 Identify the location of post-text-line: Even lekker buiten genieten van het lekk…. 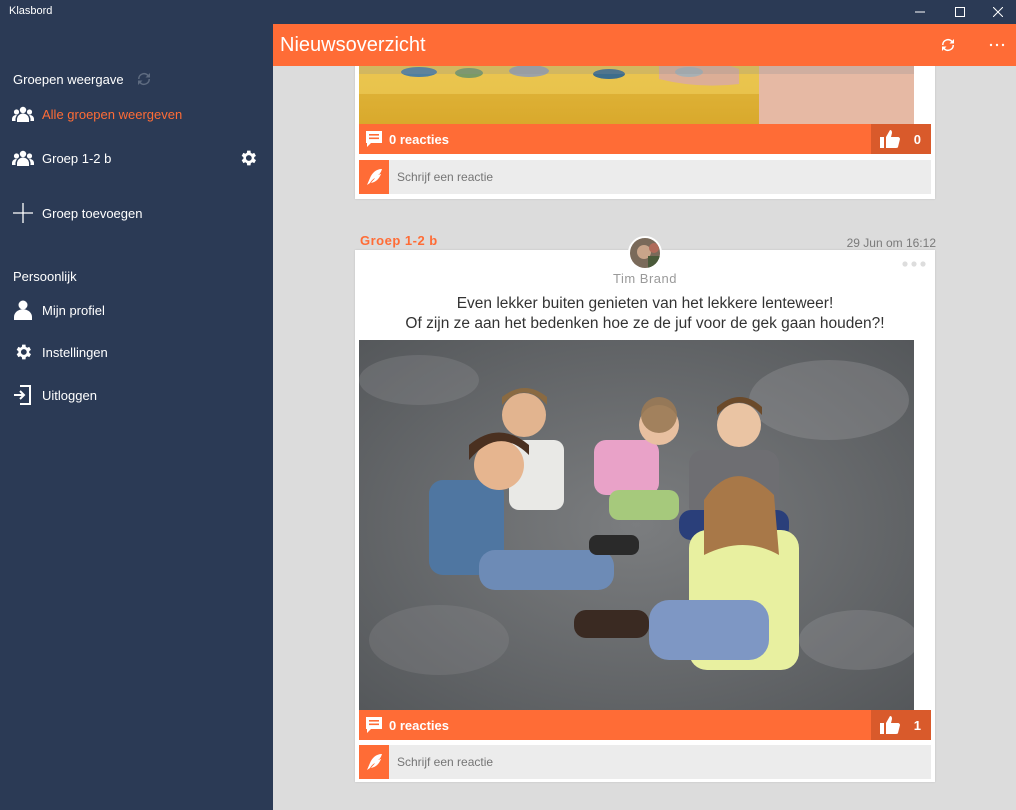
(645, 303).